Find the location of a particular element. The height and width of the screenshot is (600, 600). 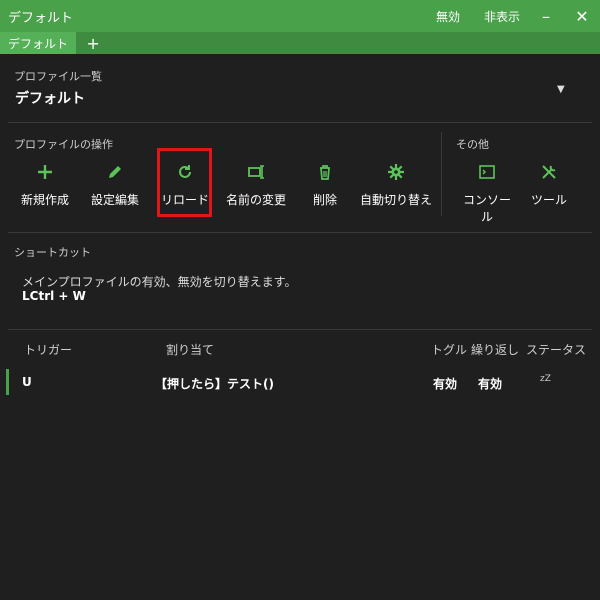

gear-icon is located at coordinates (396, 174).